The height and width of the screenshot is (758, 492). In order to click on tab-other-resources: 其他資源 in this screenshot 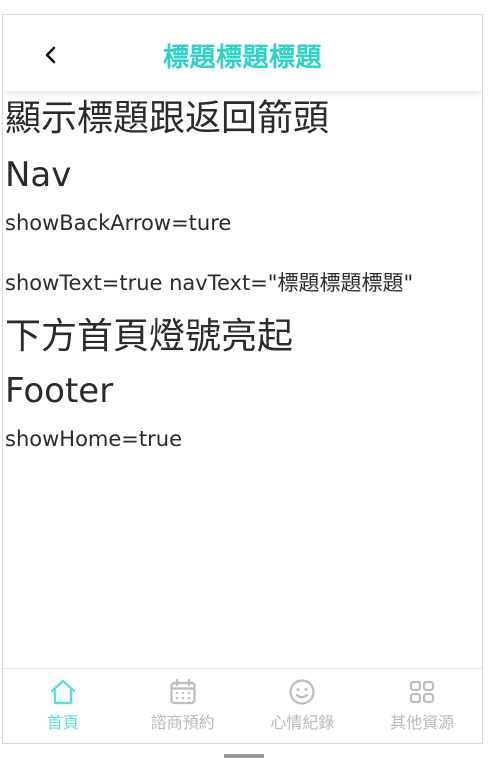, I will do `click(422, 706)`.